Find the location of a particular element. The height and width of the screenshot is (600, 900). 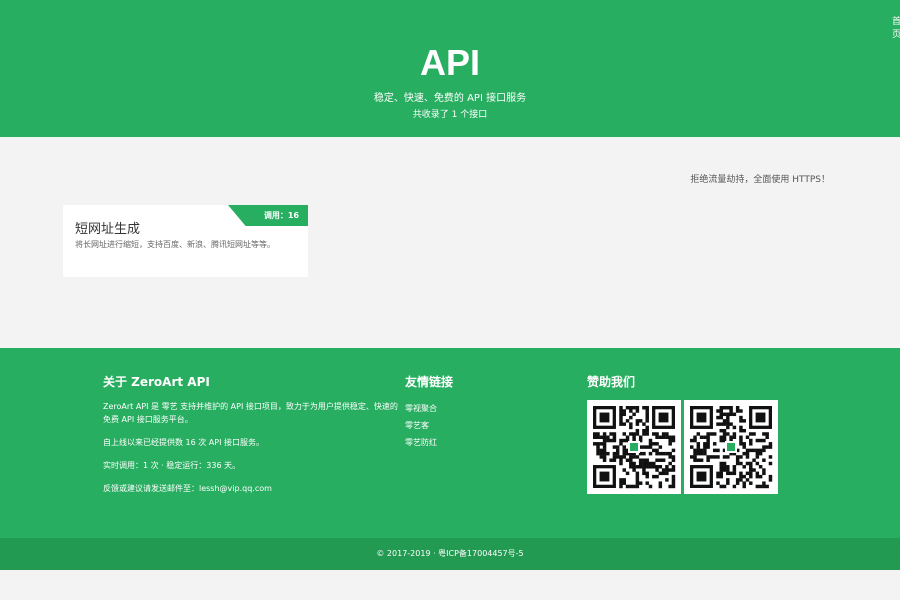

about-title: 关于 ZeroArt API is located at coordinates (156, 382).